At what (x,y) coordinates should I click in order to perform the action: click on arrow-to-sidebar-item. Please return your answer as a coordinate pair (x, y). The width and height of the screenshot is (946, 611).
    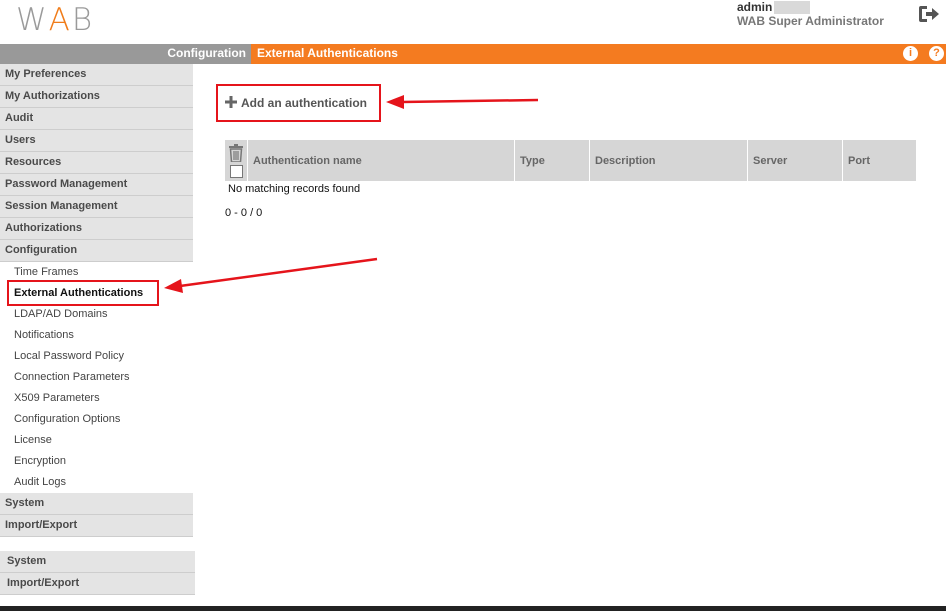
    Looking at the image, I should click on (271, 275).